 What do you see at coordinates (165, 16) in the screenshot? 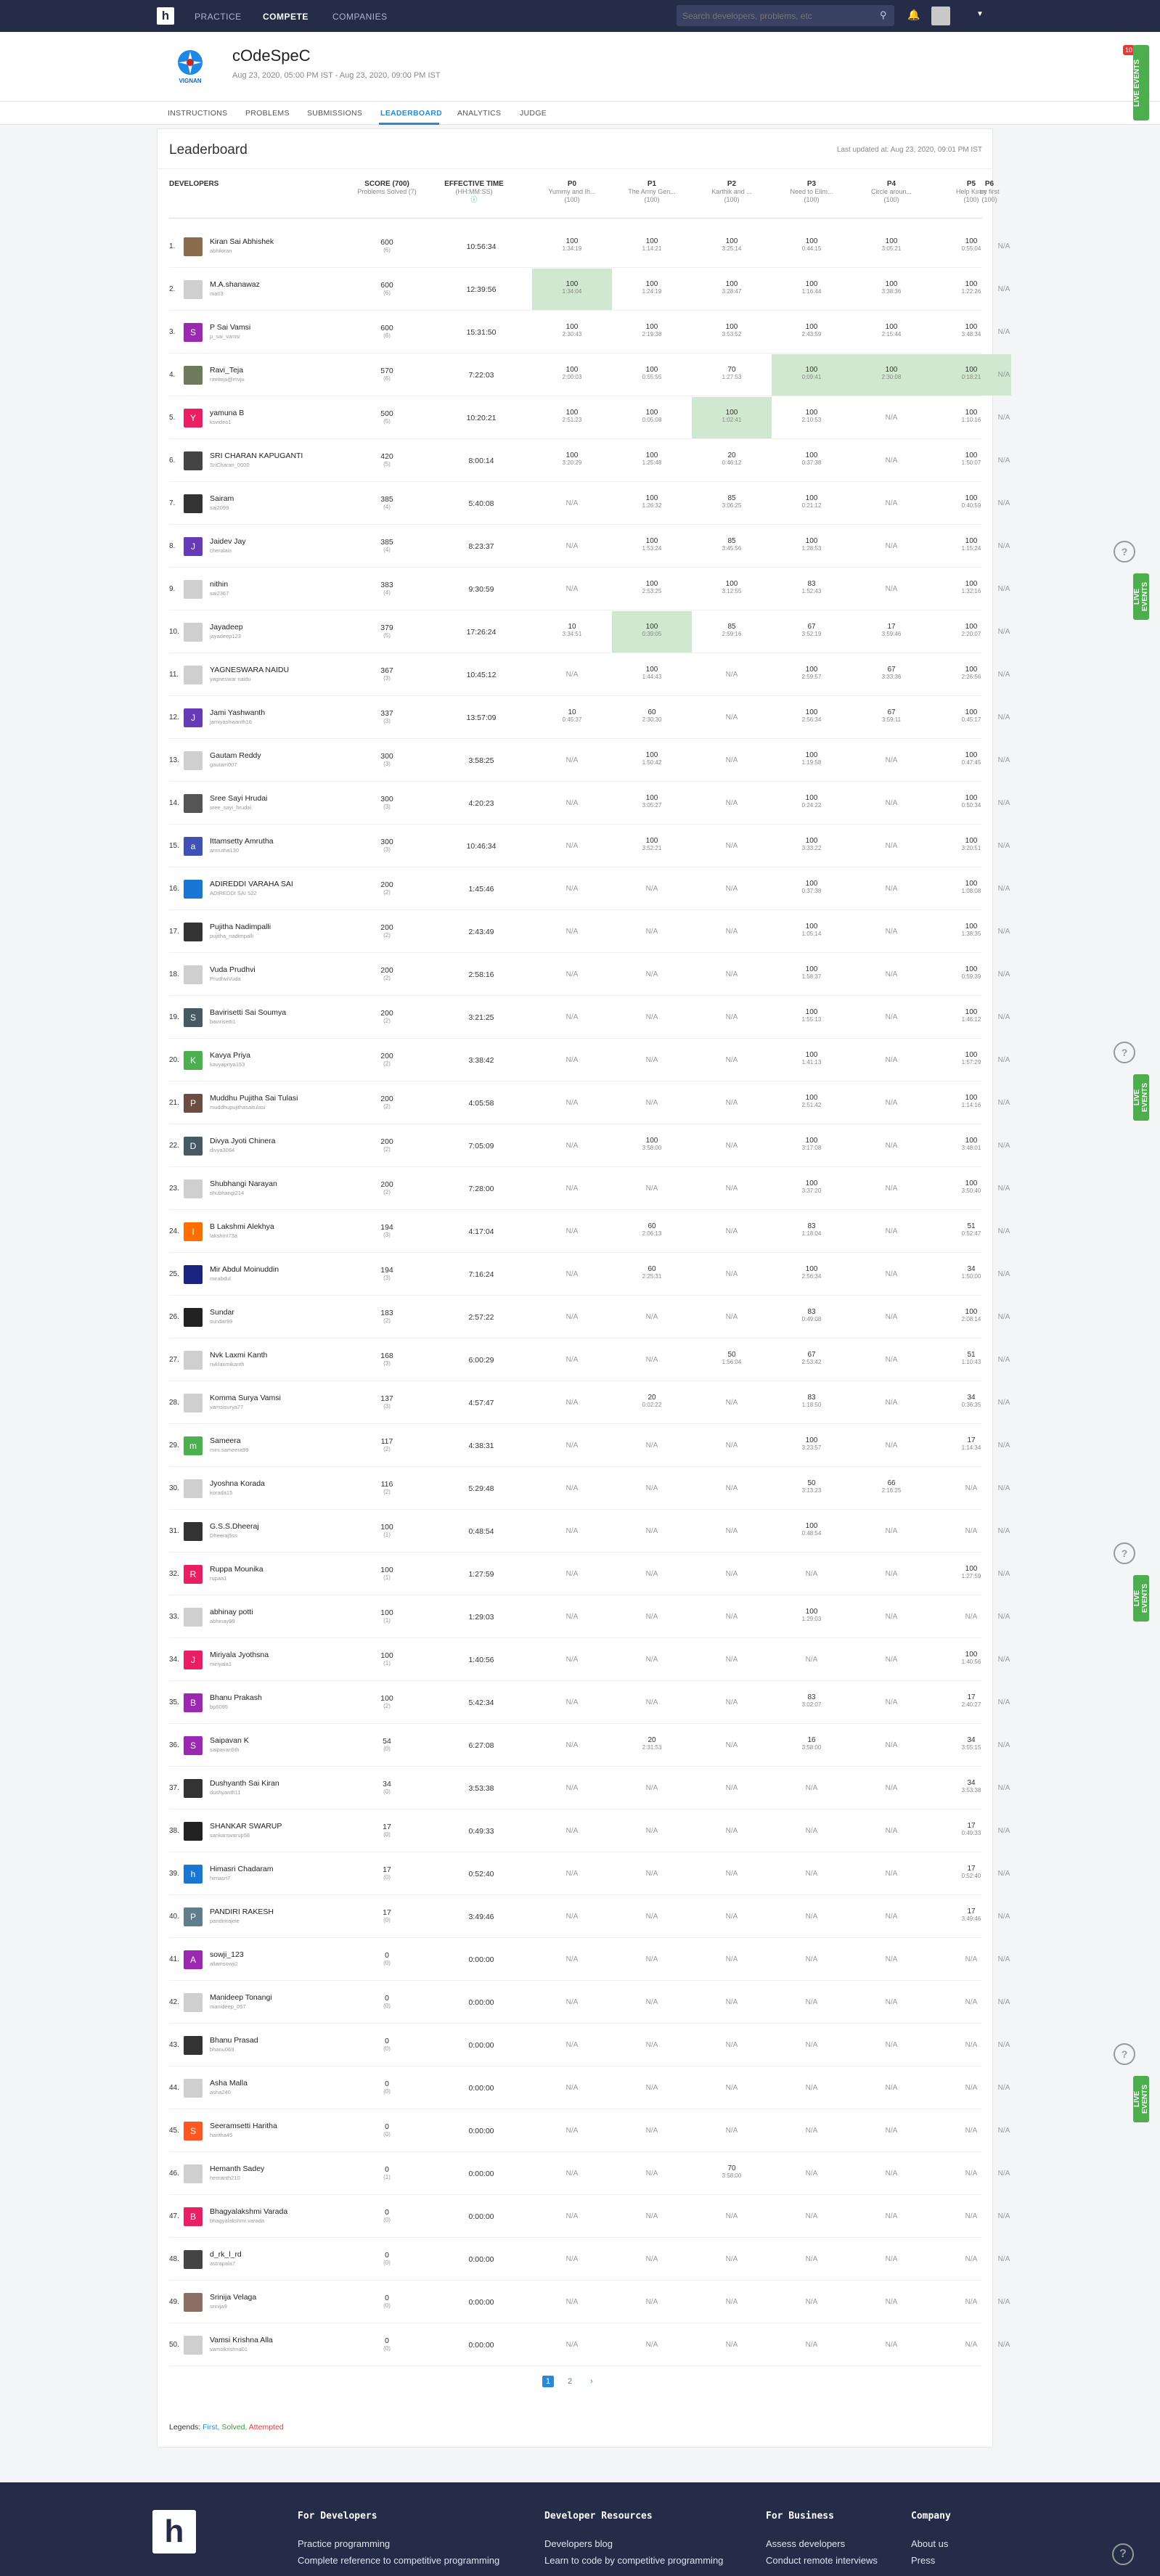
I see `hackerearth-logo: h` at bounding box center [165, 16].